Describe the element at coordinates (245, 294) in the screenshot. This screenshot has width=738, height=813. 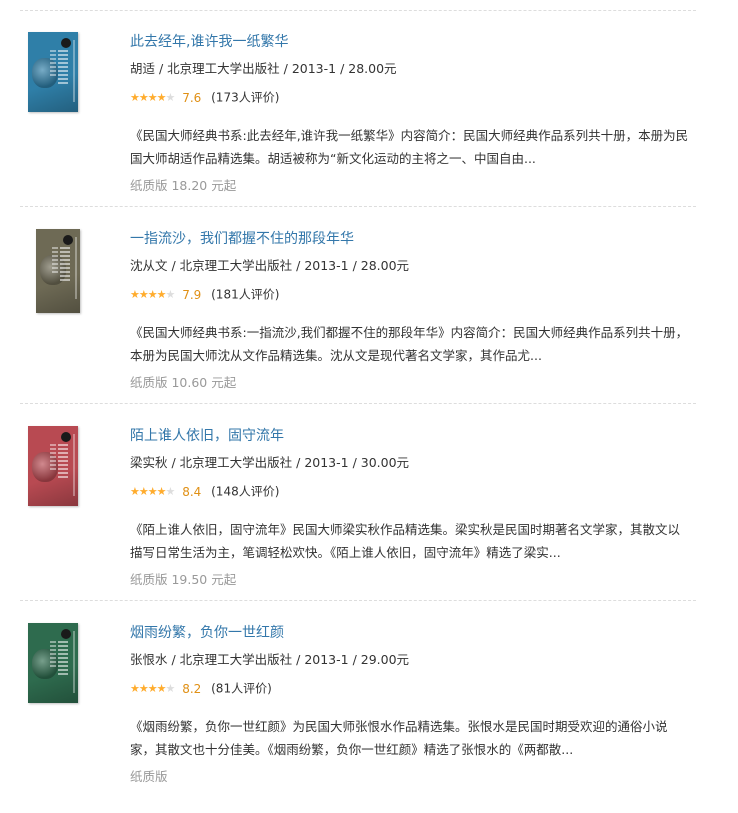
I see `rating-count: (181人评价)` at that location.